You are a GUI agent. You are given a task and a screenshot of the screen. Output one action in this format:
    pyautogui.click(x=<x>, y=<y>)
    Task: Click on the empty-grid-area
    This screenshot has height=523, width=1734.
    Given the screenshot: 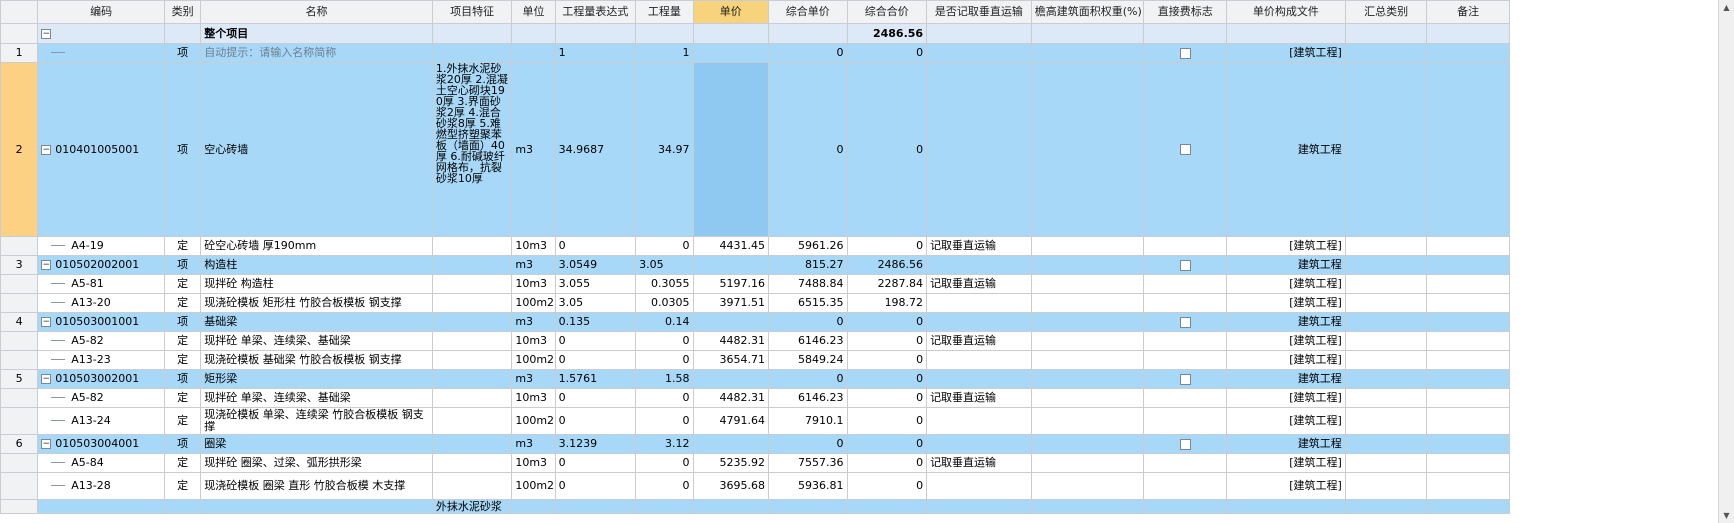 What is the action you would take?
    pyautogui.click(x=1614, y=261)
    